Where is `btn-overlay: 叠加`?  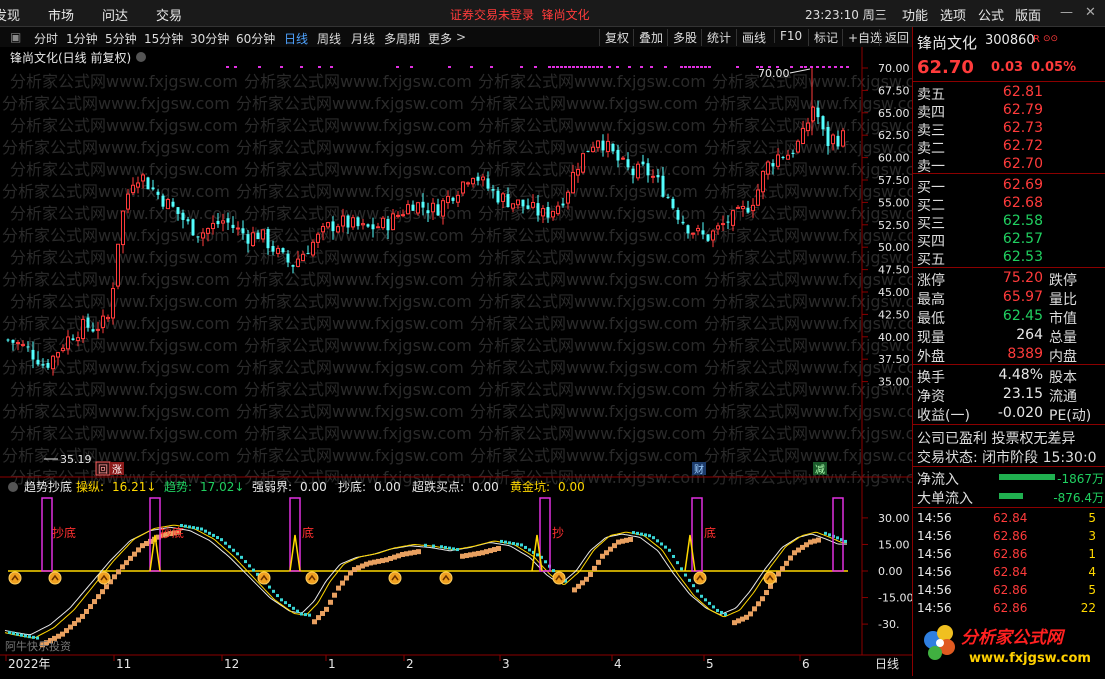 btn-overlay: 叠加 is located at coordinates (648, 37).